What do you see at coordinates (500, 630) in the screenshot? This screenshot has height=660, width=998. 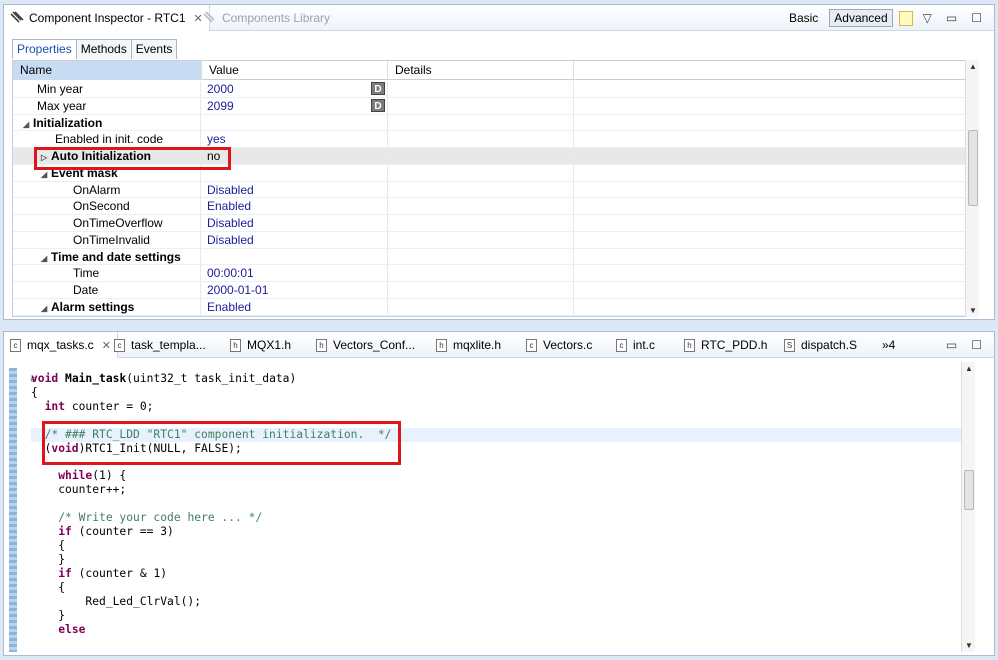 I see `code-line: else` at bounding box center [500, 630].